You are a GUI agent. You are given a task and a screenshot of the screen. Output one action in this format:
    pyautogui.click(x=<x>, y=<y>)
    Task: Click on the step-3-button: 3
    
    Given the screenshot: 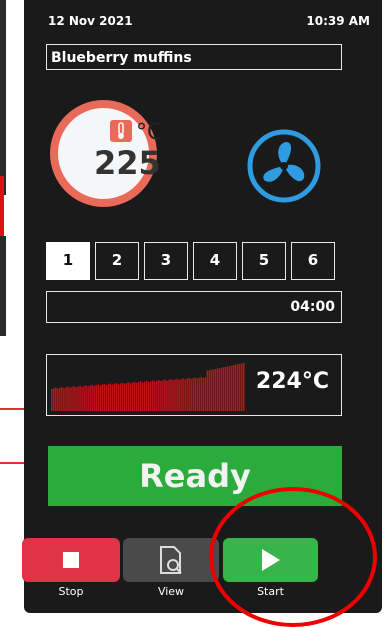 What is the action you would take?
    pyautogui.click(x=166, y=261)
    